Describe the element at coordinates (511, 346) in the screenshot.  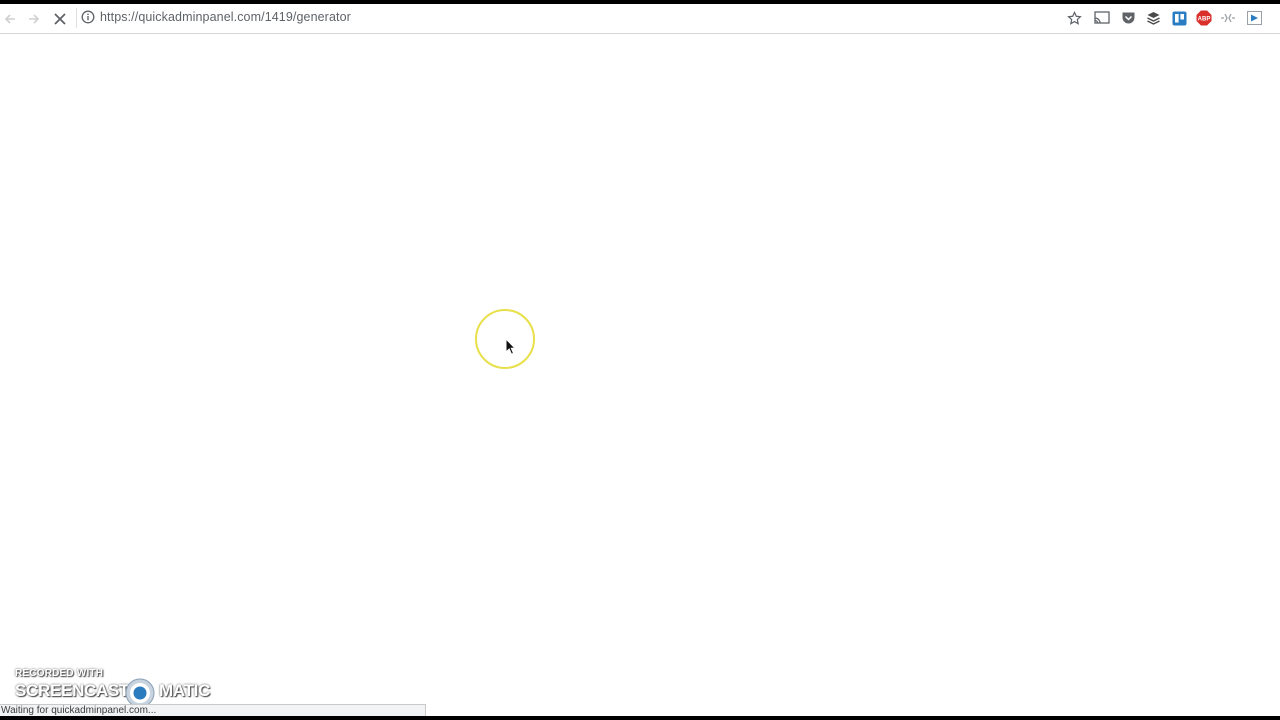
I see `mouse-cursor-icon` at that location.